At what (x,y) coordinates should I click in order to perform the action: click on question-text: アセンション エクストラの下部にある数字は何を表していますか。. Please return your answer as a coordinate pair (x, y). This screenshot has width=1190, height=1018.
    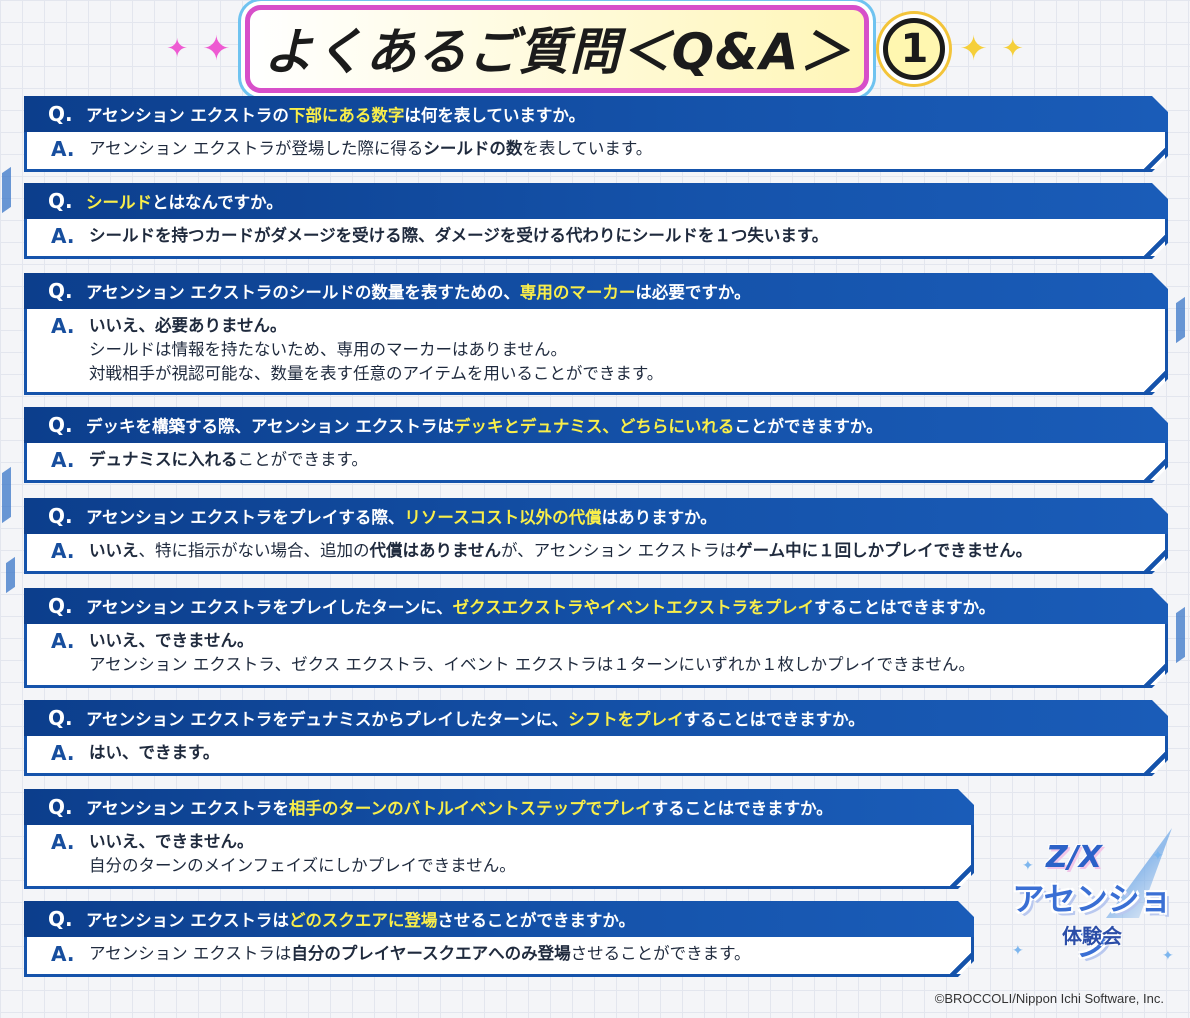
    Looking at the image, I should click on (335, 114).